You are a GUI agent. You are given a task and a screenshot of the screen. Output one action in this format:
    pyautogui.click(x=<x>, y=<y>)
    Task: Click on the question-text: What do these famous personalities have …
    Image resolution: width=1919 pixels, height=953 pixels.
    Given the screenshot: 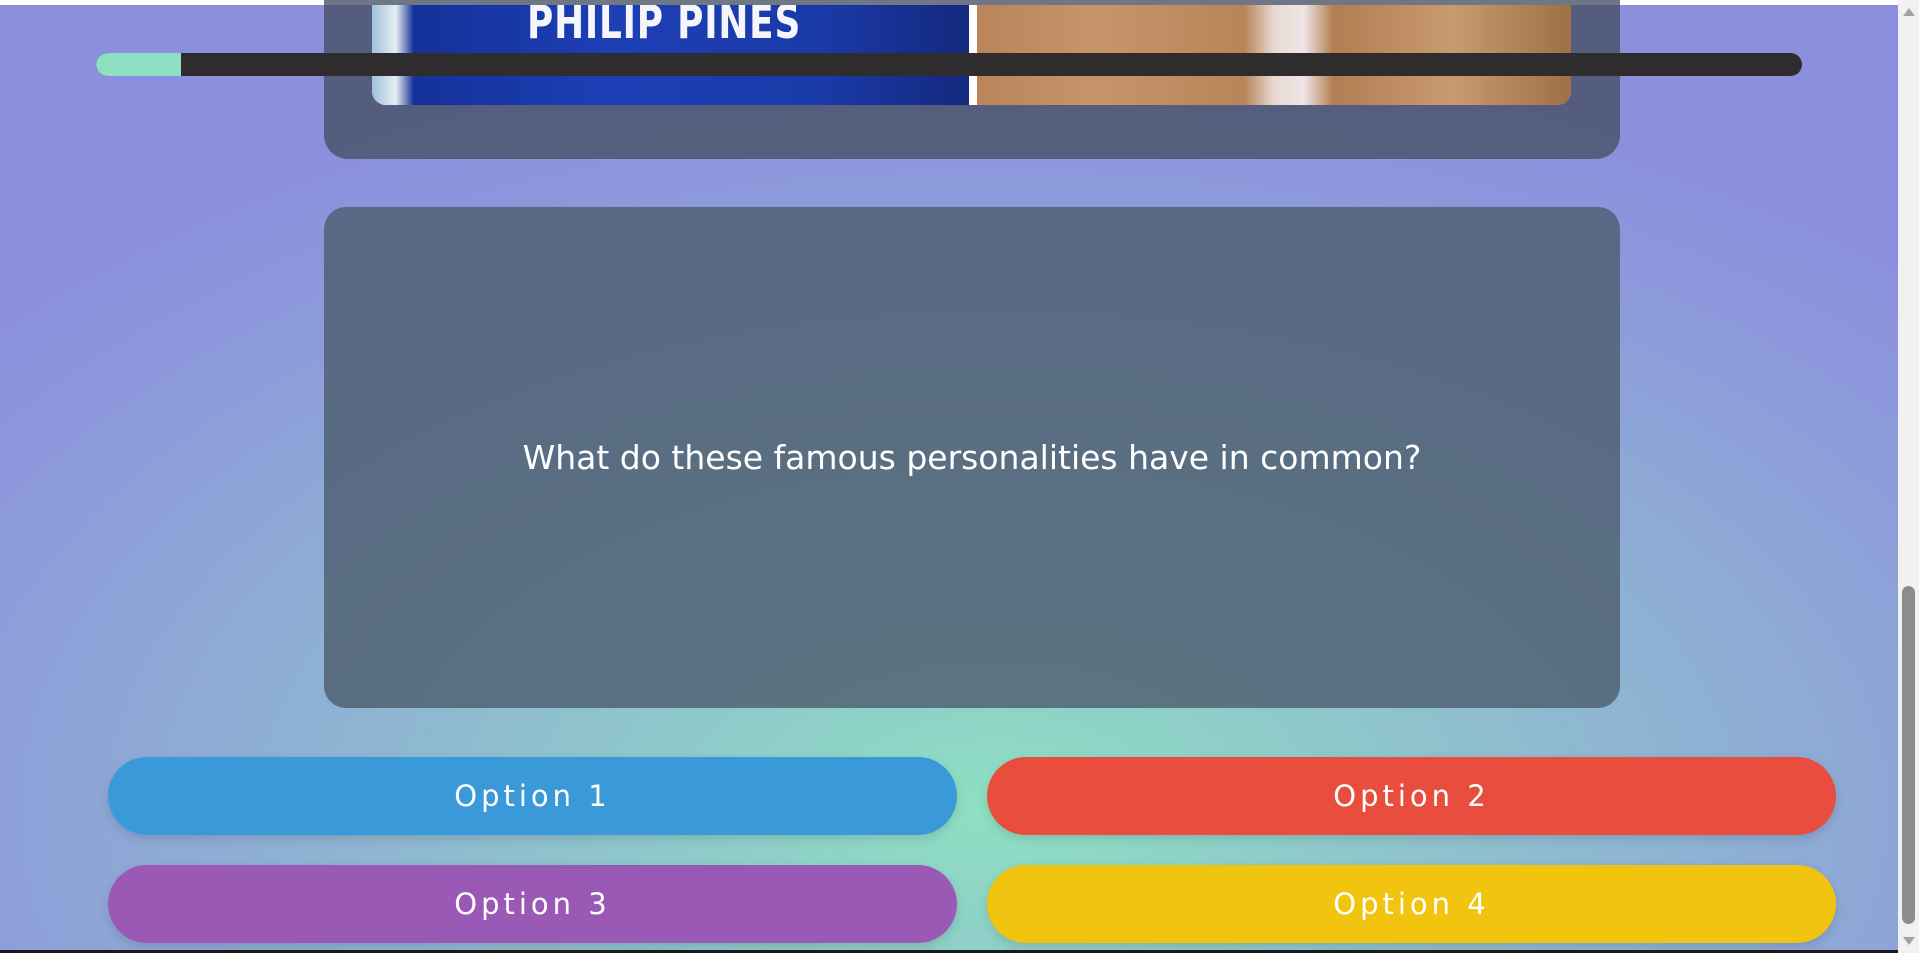 What is the action you would take?
    pyautogui.click(x=972, y=457)
    